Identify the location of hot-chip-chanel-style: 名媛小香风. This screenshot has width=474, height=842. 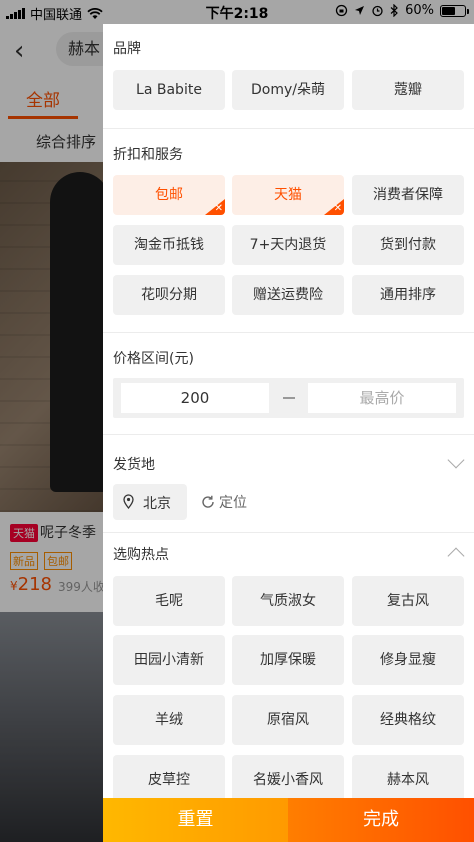
(288, 776).